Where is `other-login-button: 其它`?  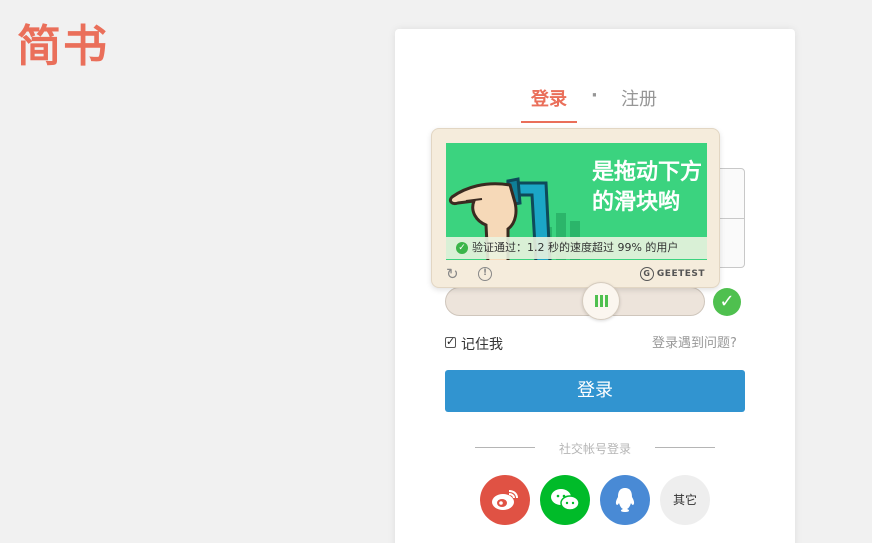
other-login-button: 其它 is located at coordinates (685, 500).